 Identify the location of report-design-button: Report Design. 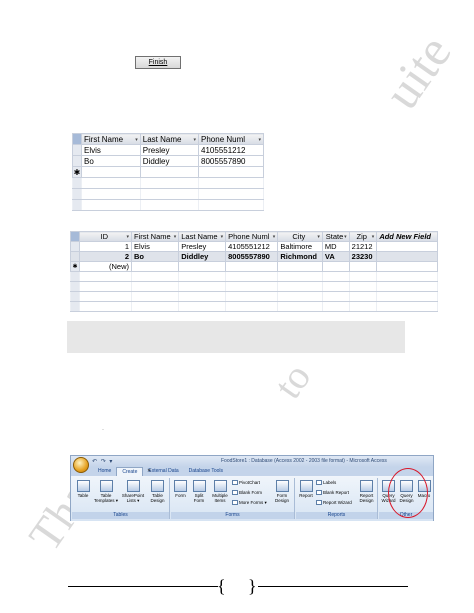
(366, 491).